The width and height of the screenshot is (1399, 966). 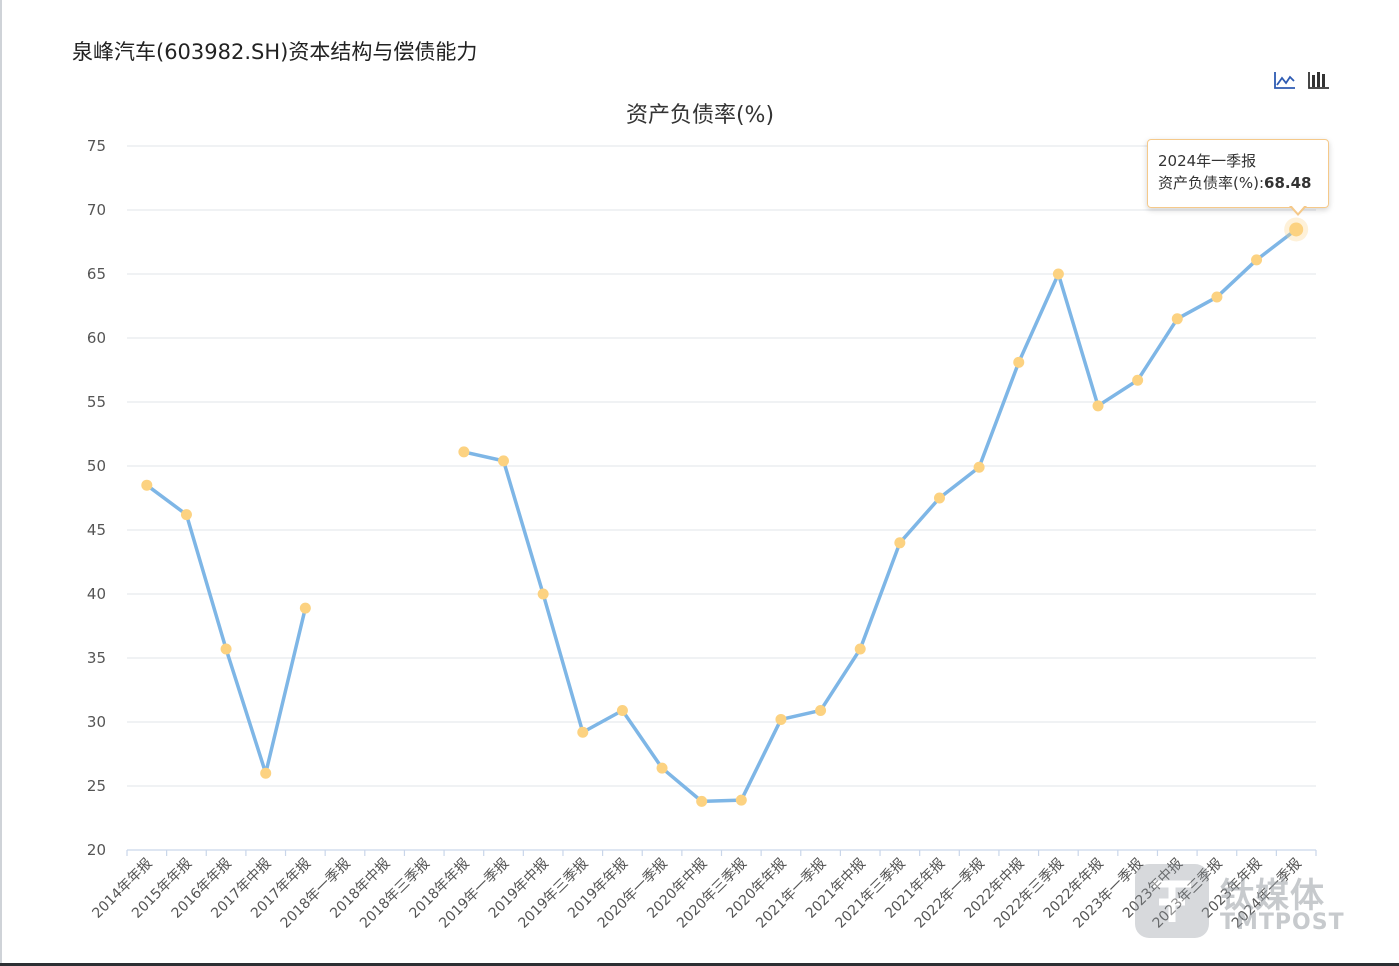 What do you see at coordinates (96, 402) in the screenshot?
I see `y-tick-label: 55` at bounding box center [96, 402].